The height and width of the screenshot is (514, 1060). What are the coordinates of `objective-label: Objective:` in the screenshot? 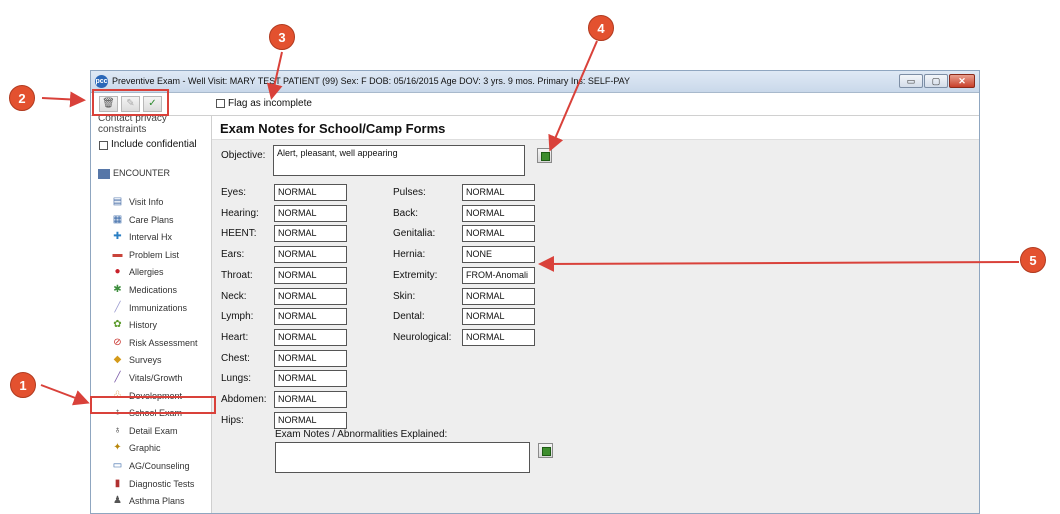 It's located at (243, 155).